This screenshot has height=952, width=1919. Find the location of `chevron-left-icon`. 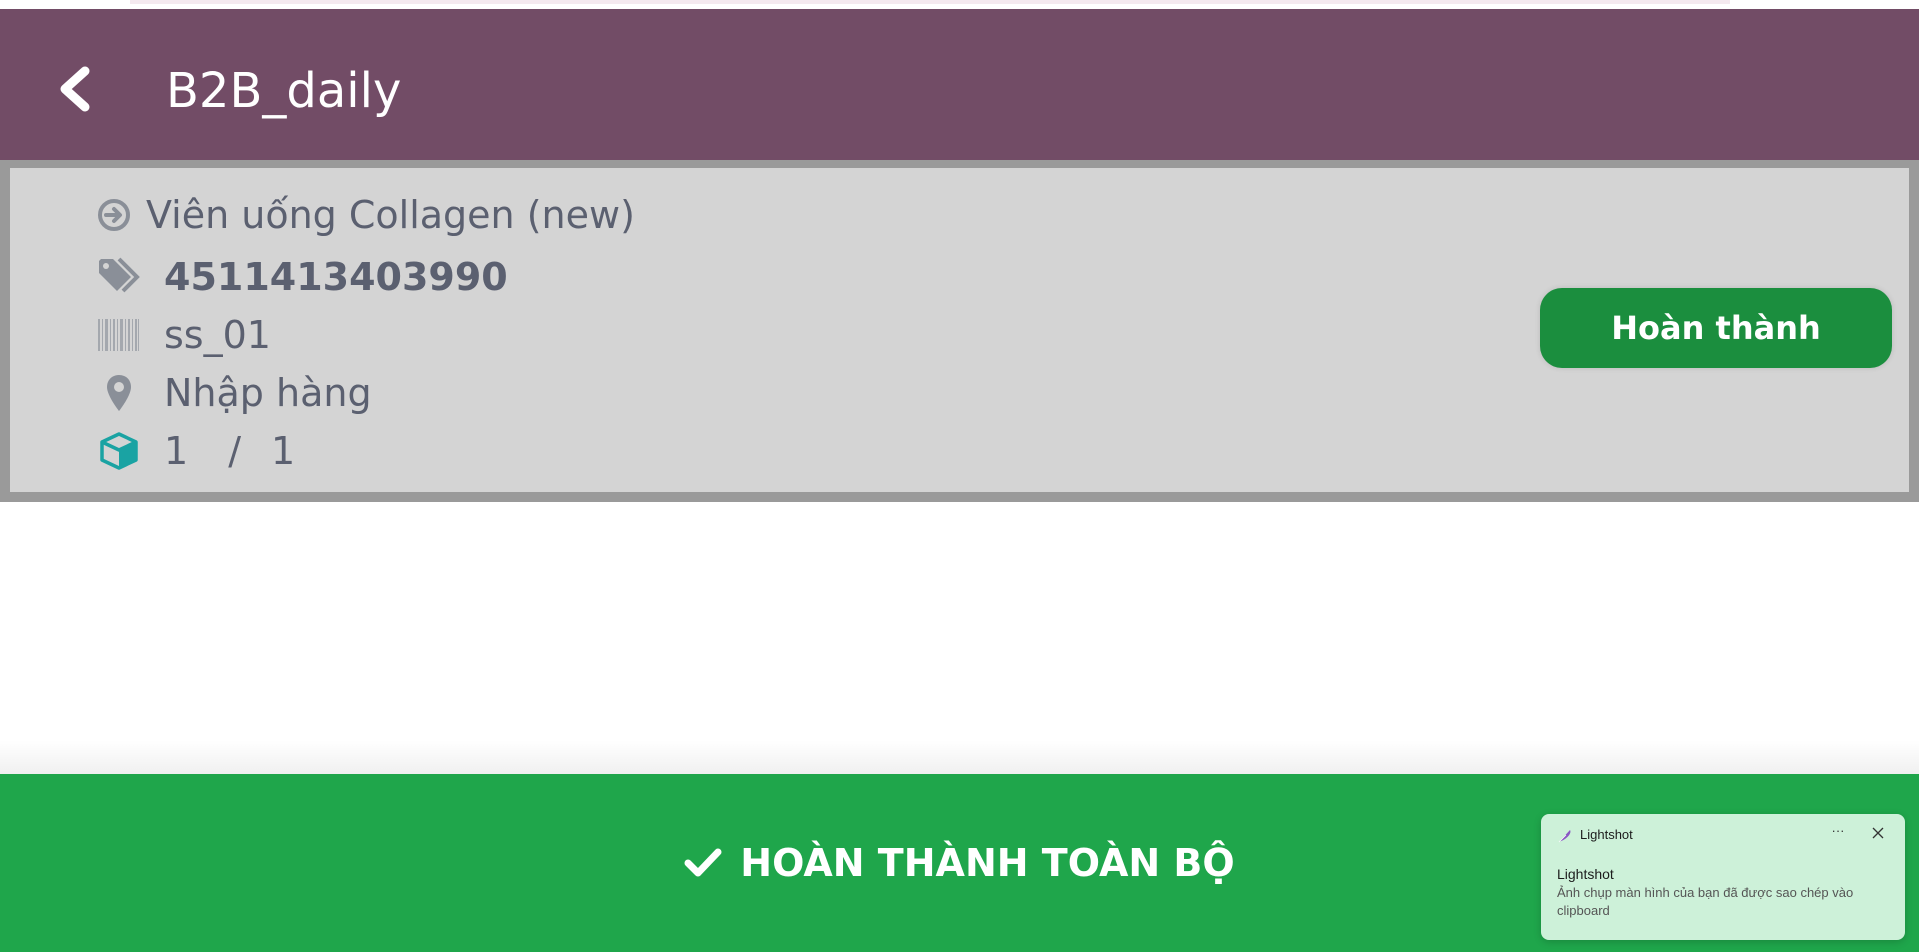

chevron-left-icon is located at coordinates (75, 89).